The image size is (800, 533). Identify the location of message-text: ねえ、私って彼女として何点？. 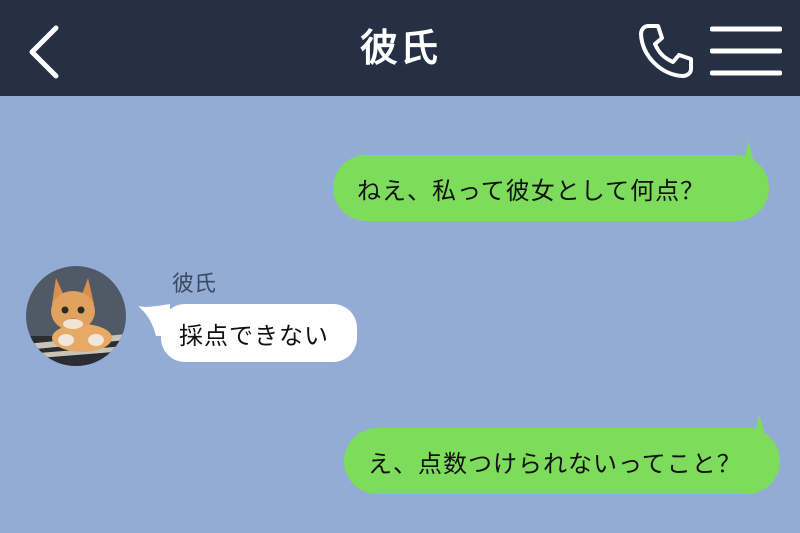
(531, 190).